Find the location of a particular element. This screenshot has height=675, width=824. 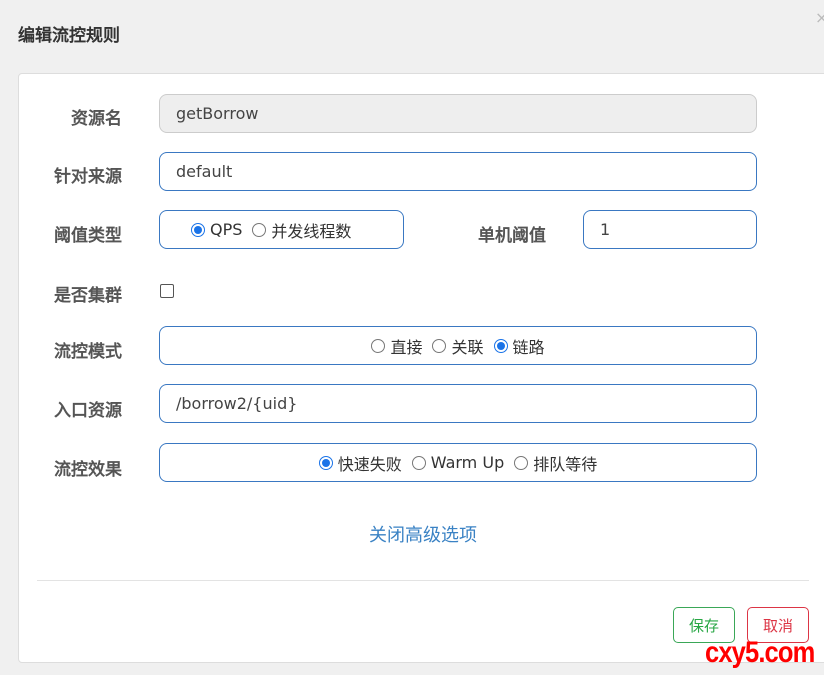

grade-option-thread: 并发线程数 is located at coordinates (301, 230).